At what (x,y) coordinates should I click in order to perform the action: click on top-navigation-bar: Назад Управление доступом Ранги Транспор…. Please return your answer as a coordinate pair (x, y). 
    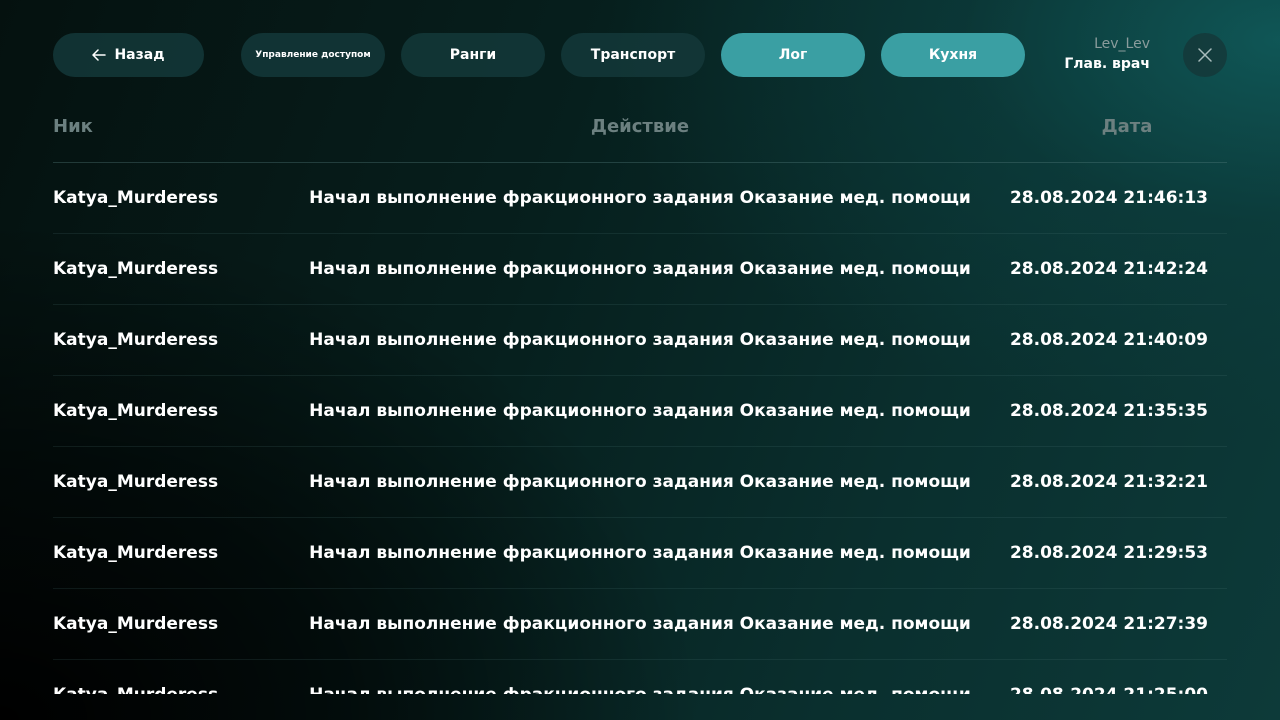
    Looking at the image, I should click on (640, 55).